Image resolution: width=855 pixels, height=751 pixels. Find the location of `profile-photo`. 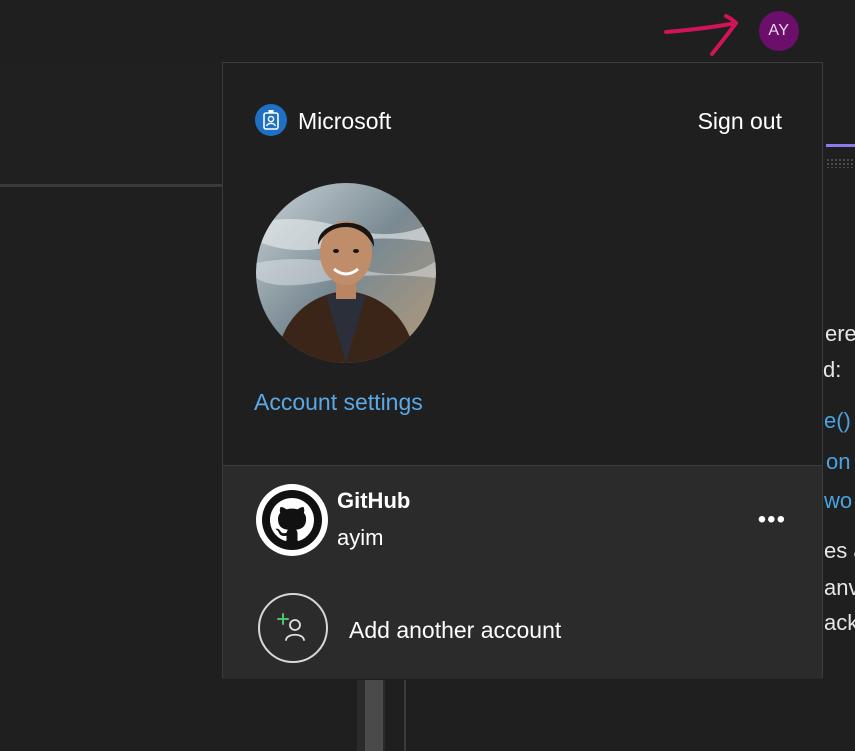

profile-photo is located at coordinates (346, 273).